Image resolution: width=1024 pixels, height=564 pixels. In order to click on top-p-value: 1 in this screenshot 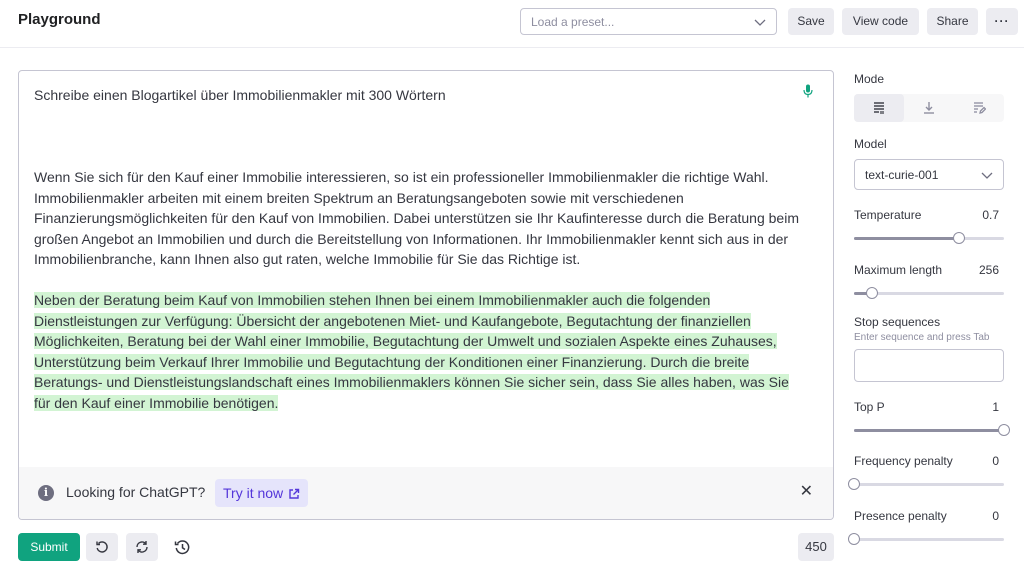, I will do `click(995, 407)`.